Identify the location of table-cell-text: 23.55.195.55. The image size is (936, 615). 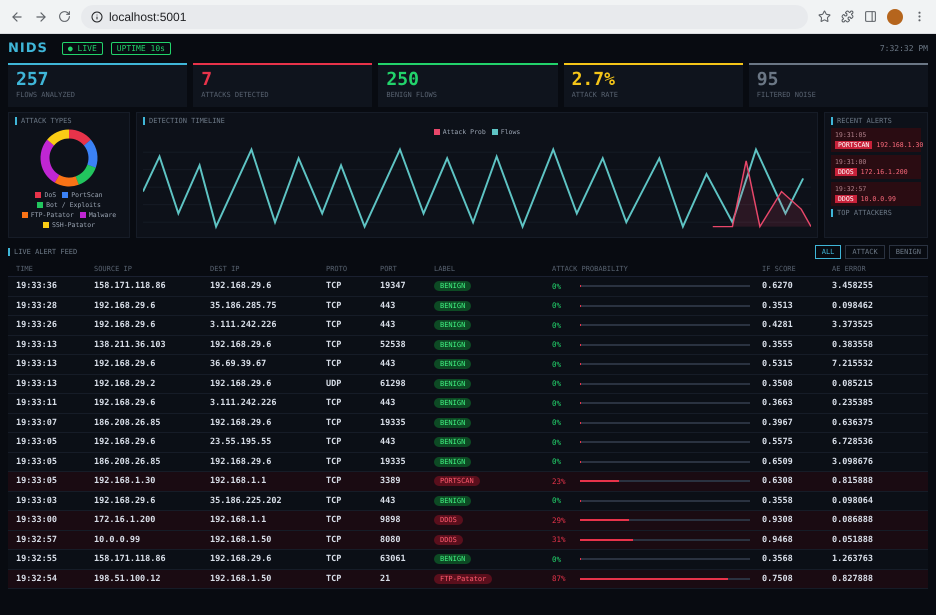
(241, 442).